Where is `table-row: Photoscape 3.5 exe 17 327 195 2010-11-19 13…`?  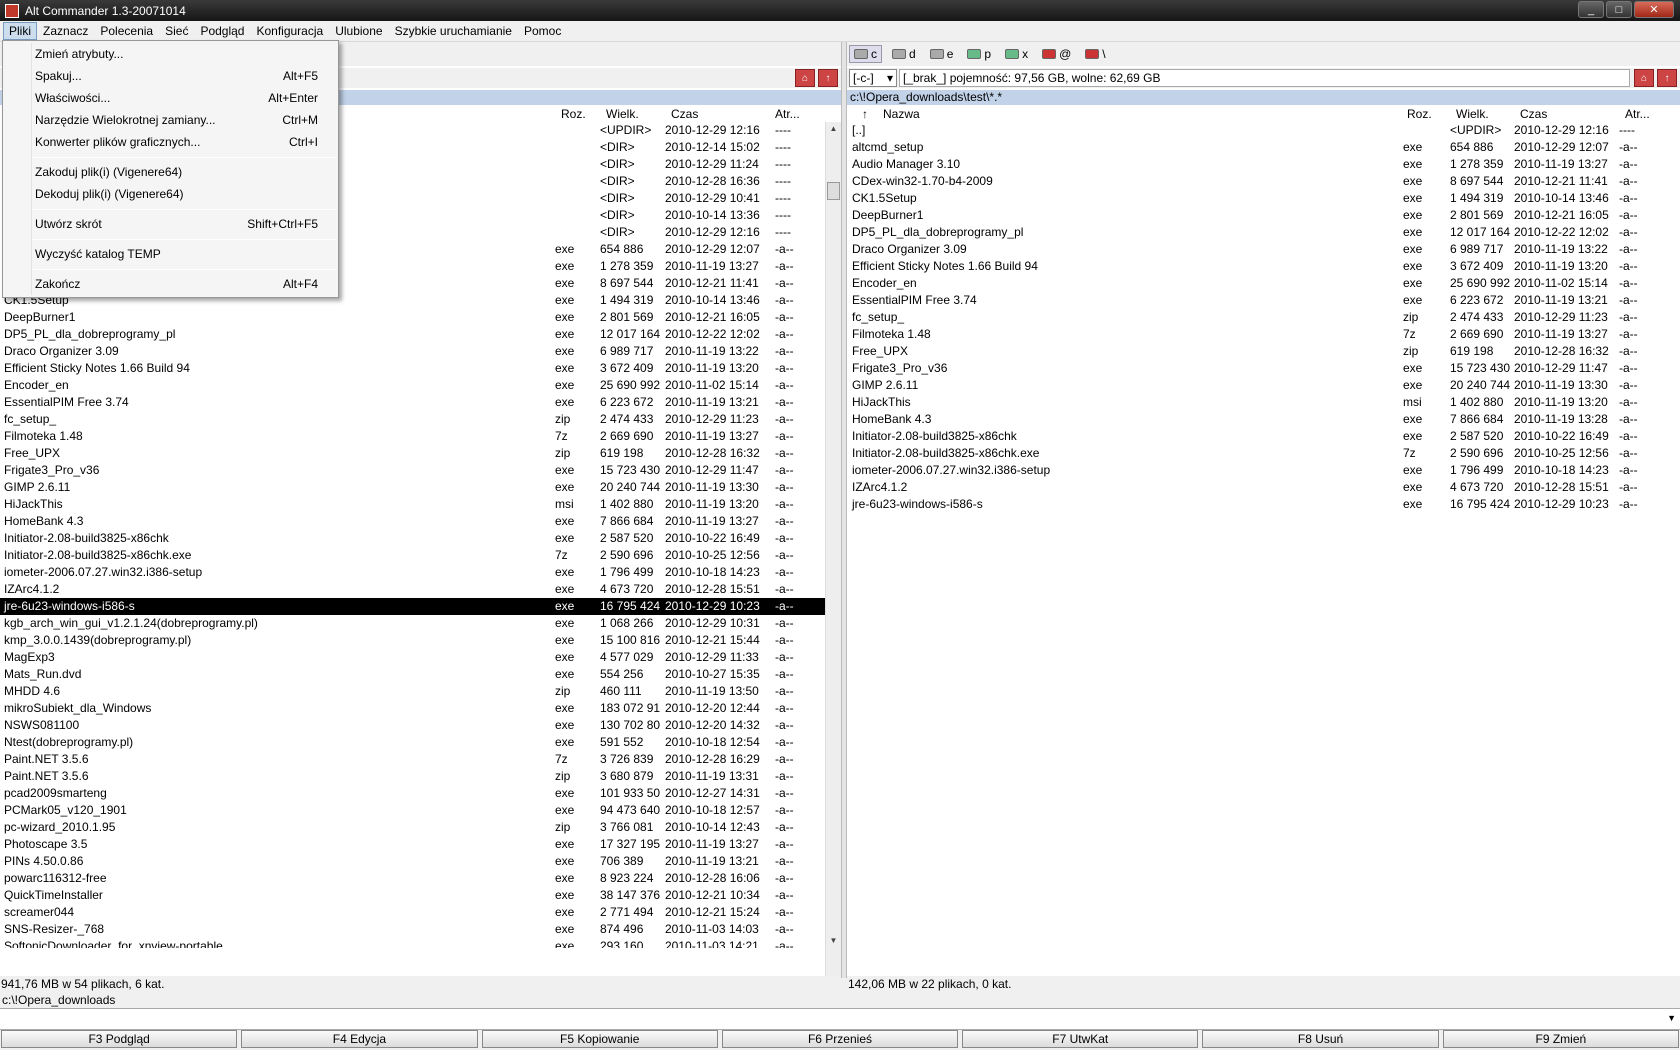 table-row: Photoscape 3.5 exe 17 327 195 2010-11-19 13… is located at coordinates (420, 844).